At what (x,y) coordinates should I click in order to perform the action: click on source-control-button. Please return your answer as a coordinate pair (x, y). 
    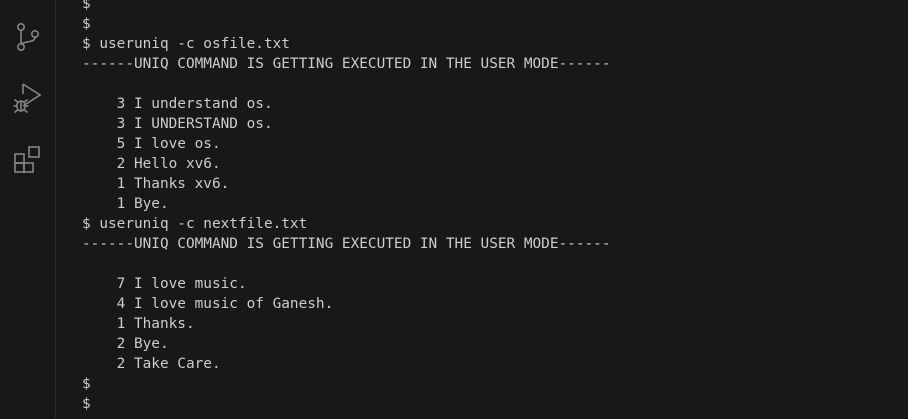
    Looking at the image, I should click on (28, 37).